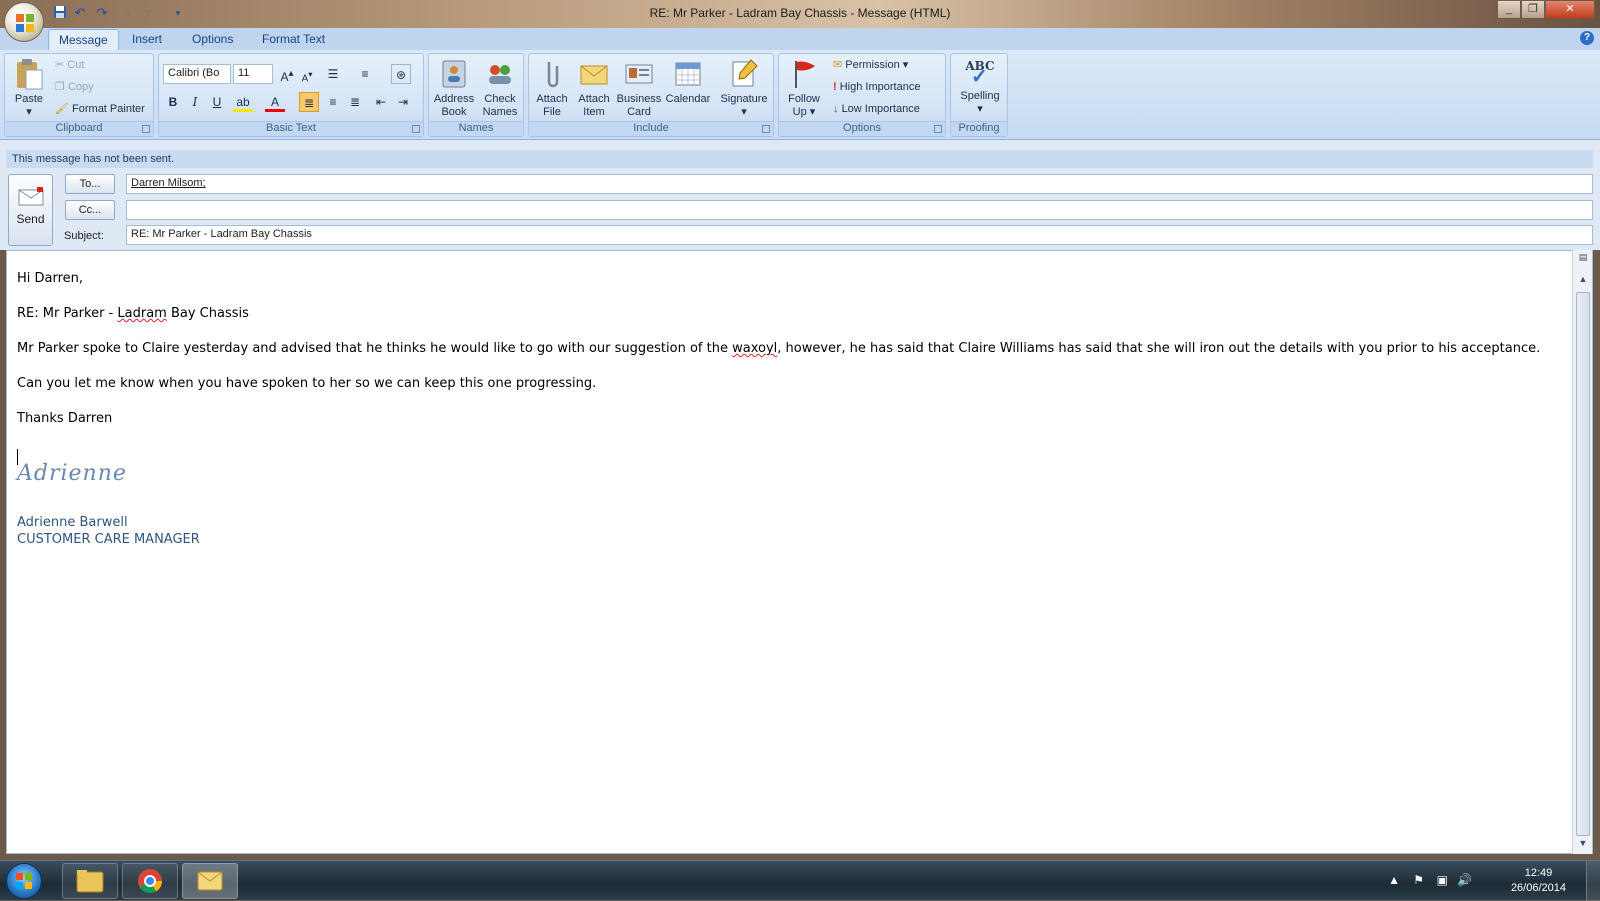  What do you see at coordinates (754, 348) in the screenshot?
I see `misspelled-word: waxoyl` at bounding box center [754, 348].